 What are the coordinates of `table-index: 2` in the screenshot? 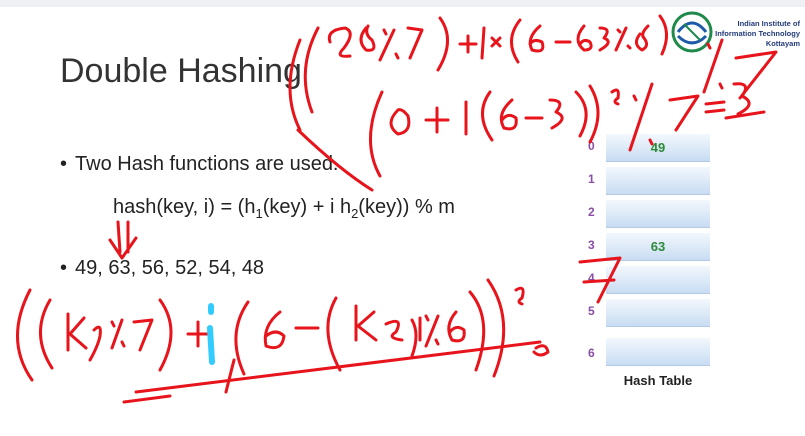 It's located at (591, 212).